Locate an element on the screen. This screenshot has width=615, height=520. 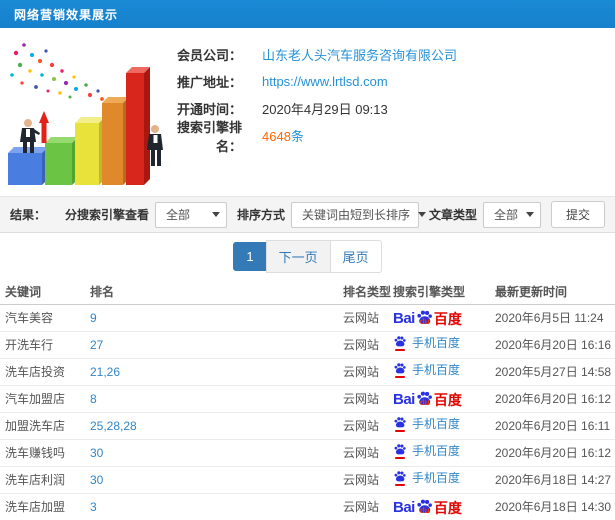
rank-cell: 25,28,28 is located at coordinates (216, 426).